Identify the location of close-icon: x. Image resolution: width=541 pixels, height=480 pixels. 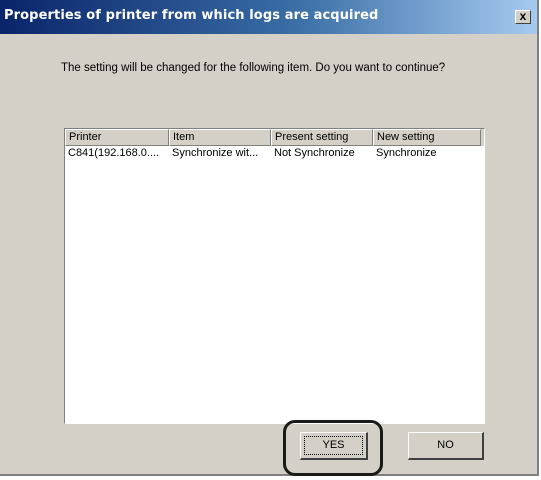
(523, 16).